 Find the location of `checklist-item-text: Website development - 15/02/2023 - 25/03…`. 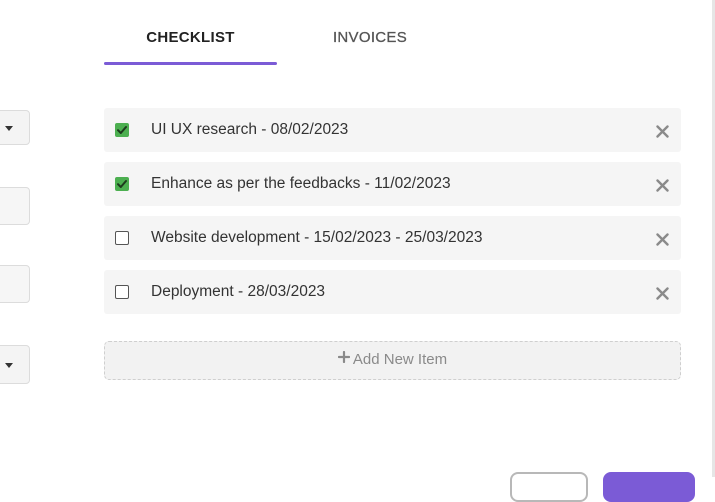

checklist-item-text: Website development - 15/02/2023 - 25/03… is located at coordinates (317, 237).